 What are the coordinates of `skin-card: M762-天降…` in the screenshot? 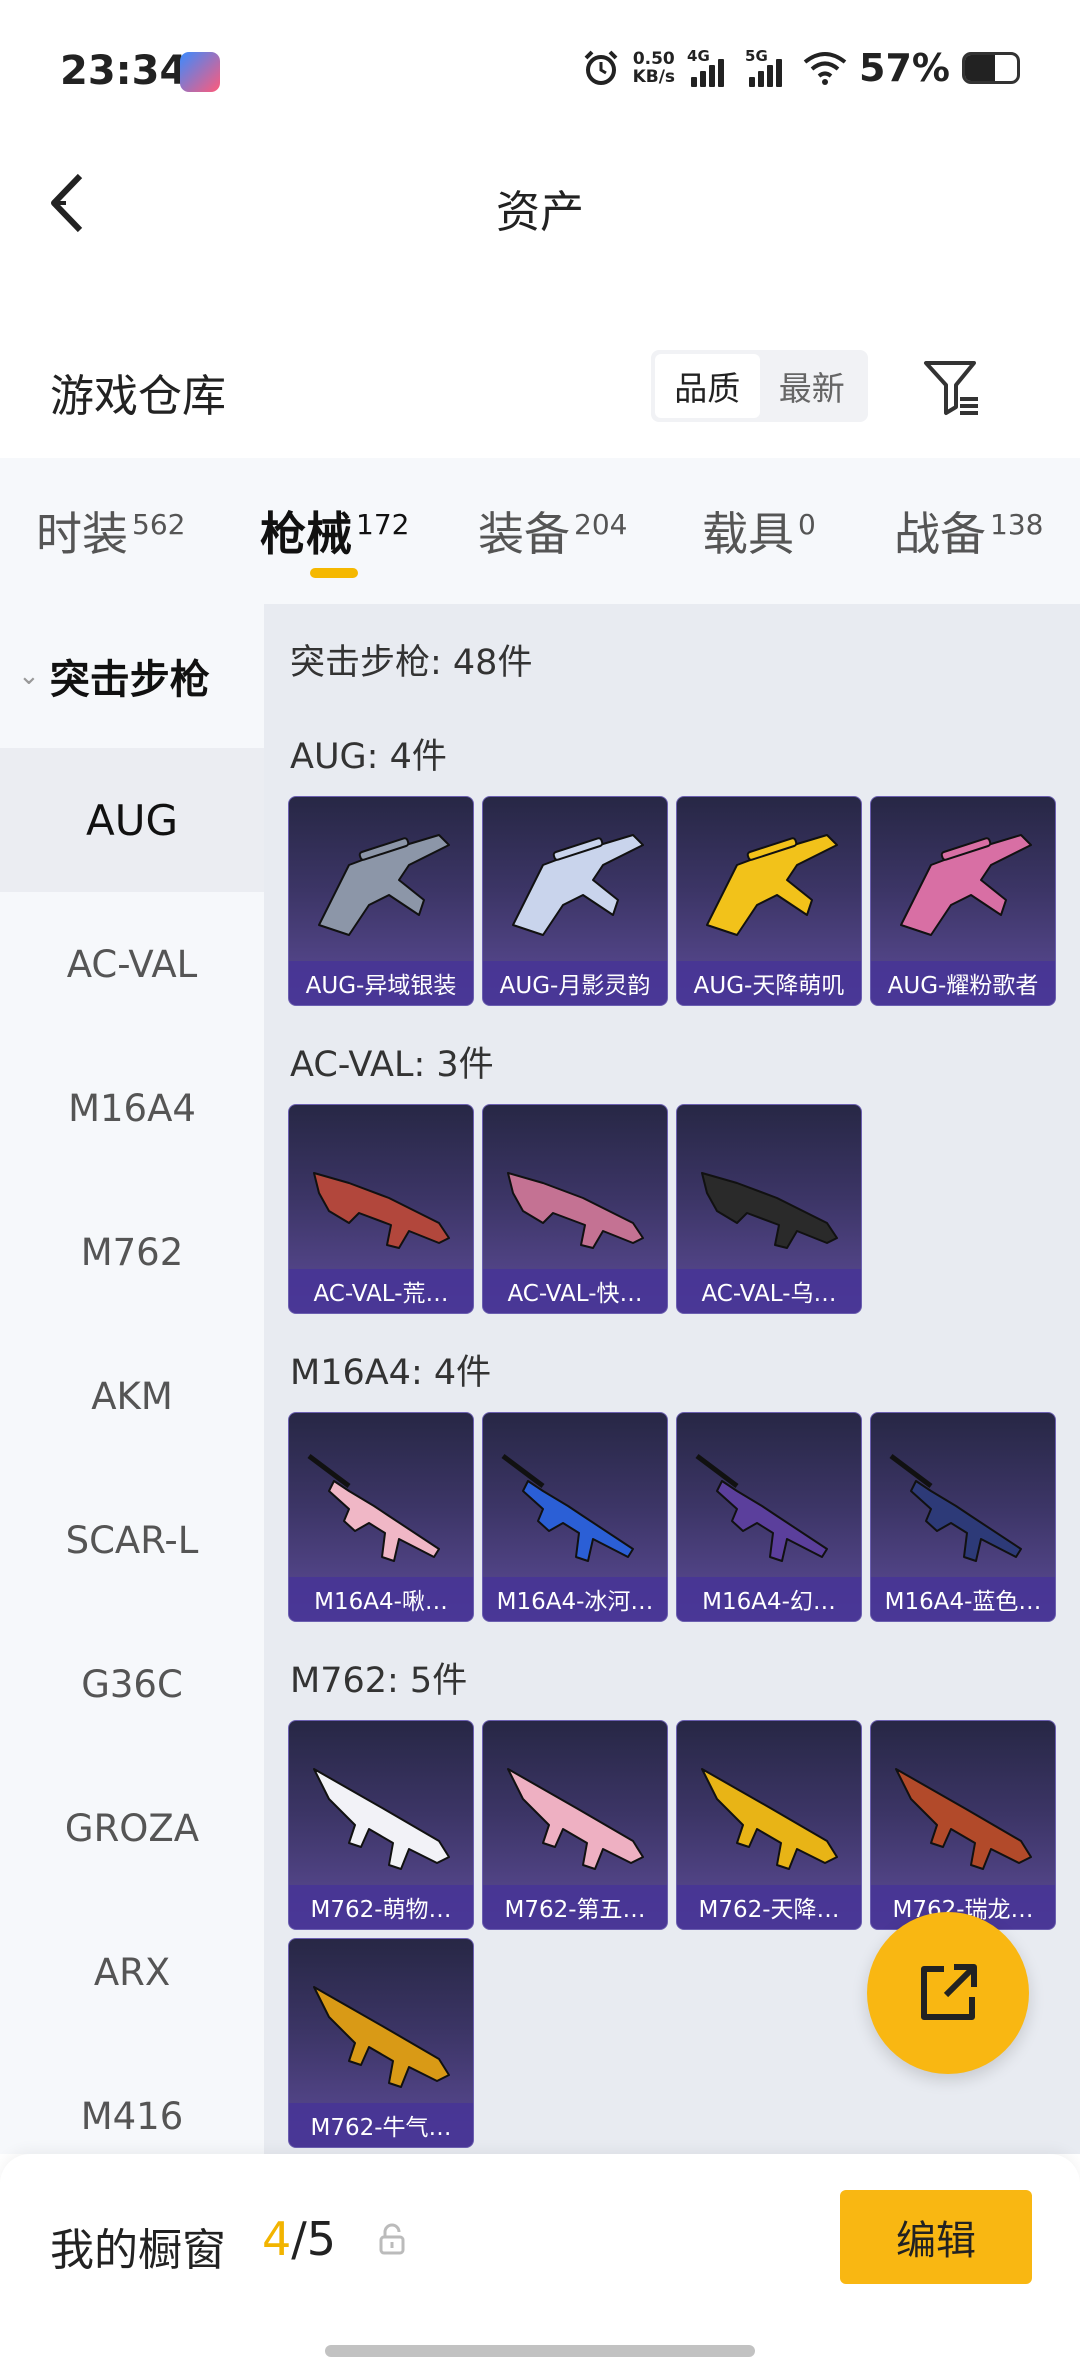 It's located at (769, 1825).